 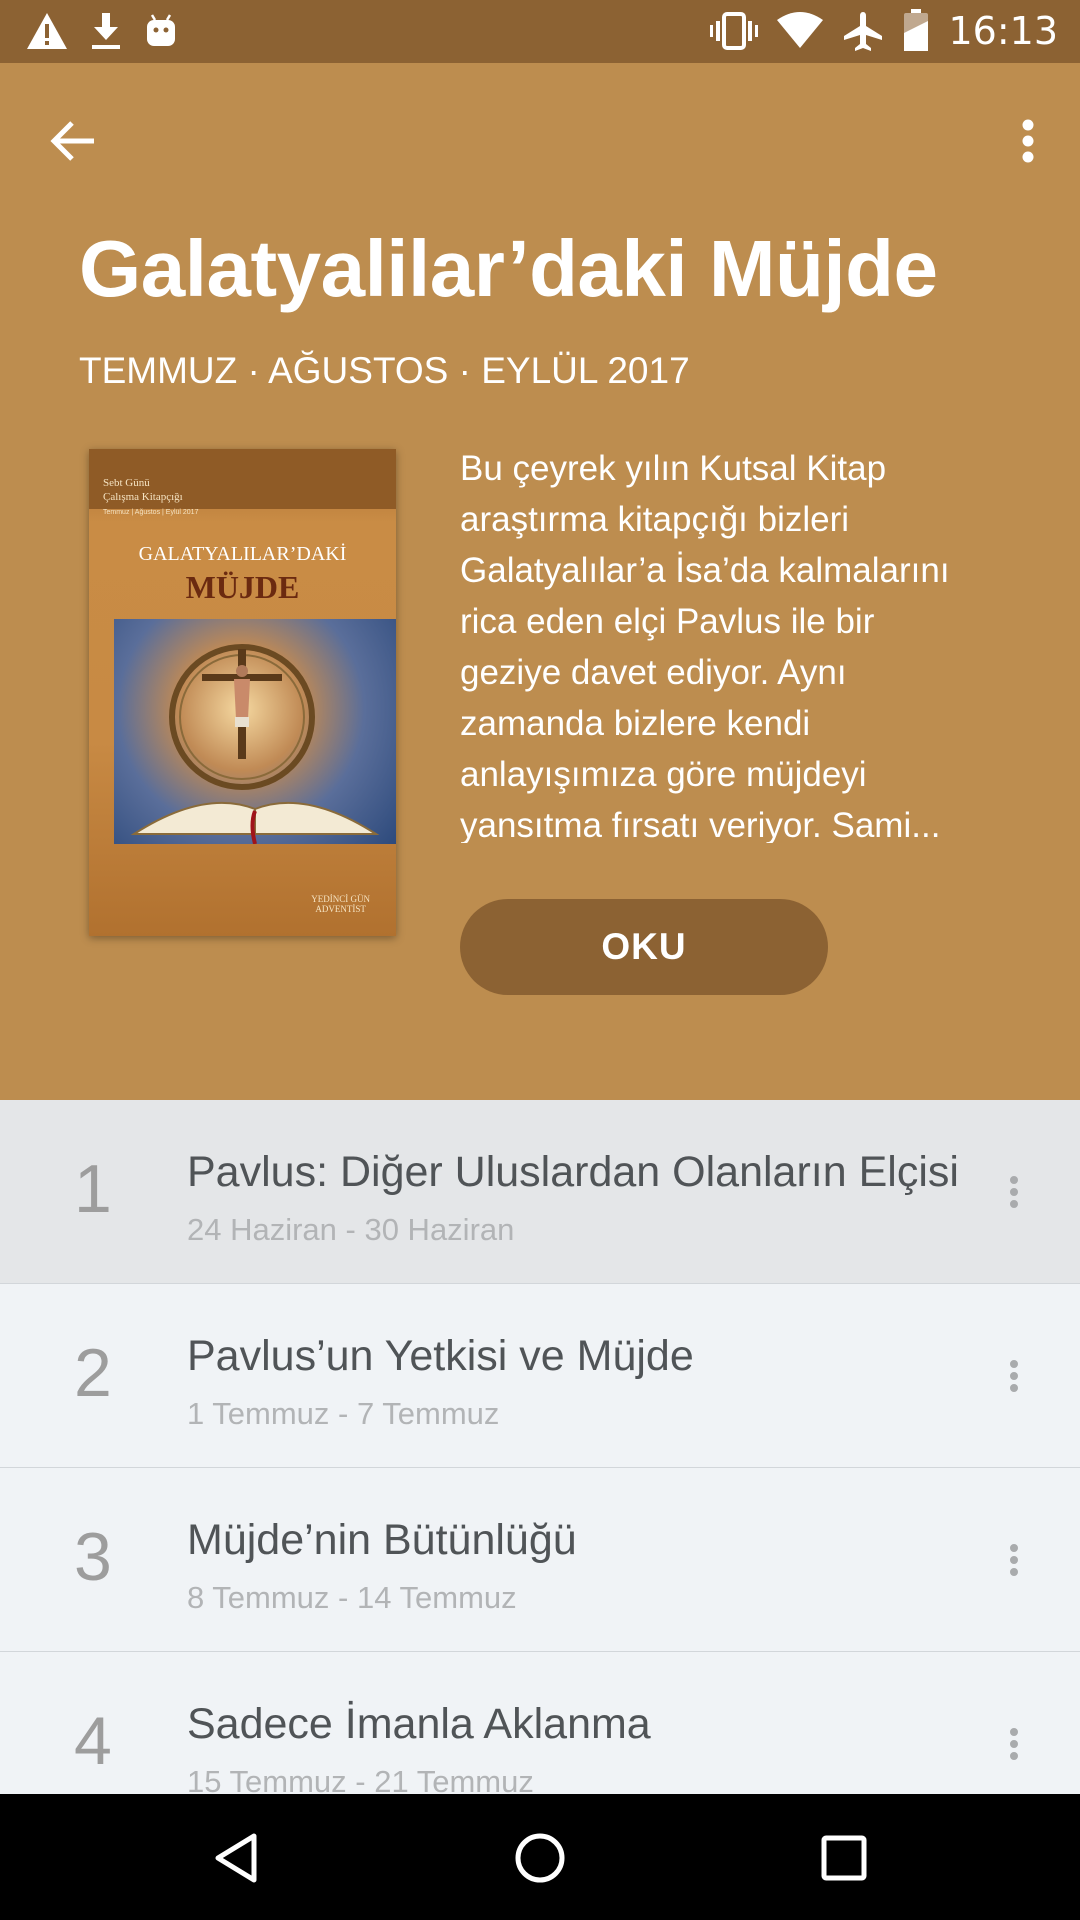 I want to click on warning-icon, so click(x=47, y=31).